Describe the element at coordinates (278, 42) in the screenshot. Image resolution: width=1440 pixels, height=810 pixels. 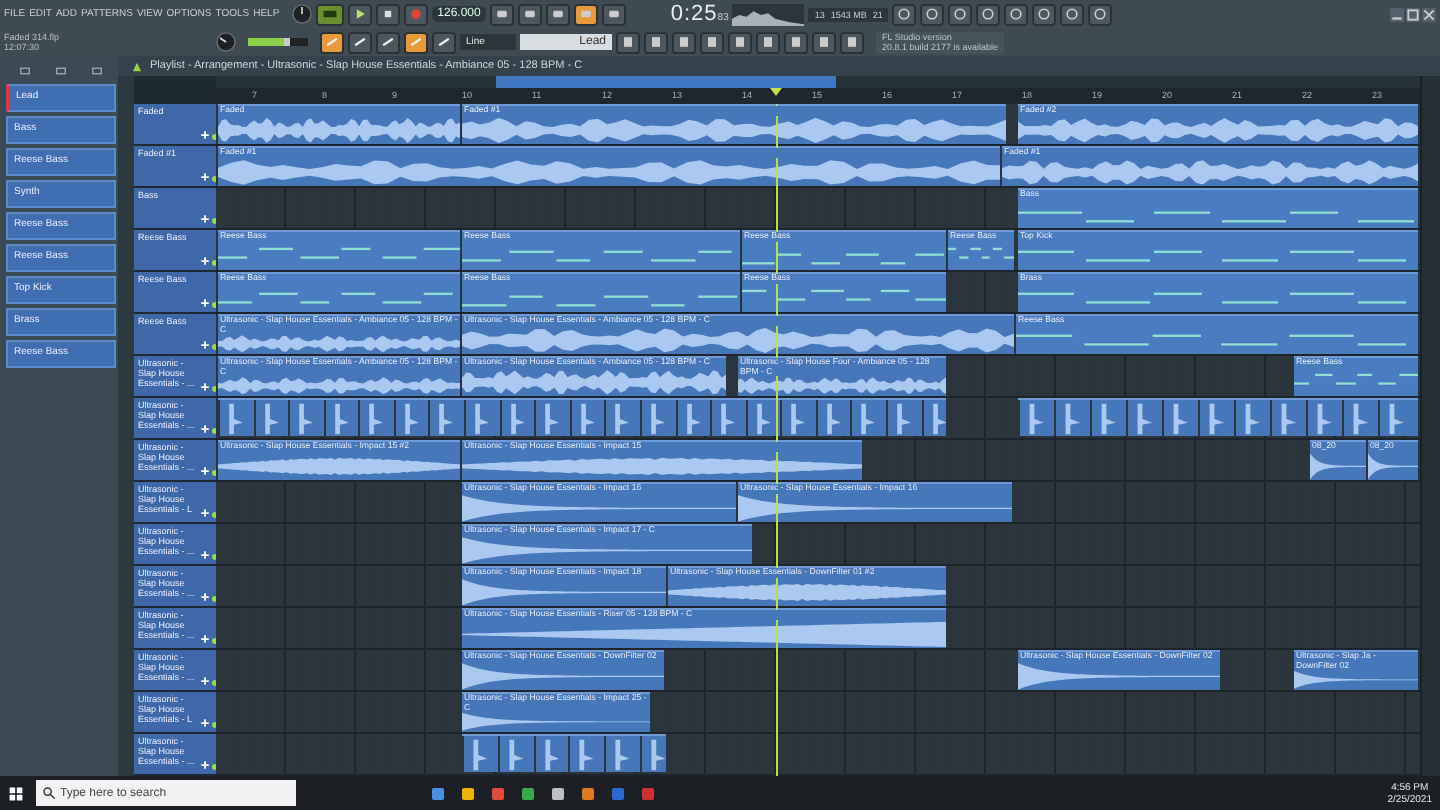
I see `master-volume-slider` at that location.